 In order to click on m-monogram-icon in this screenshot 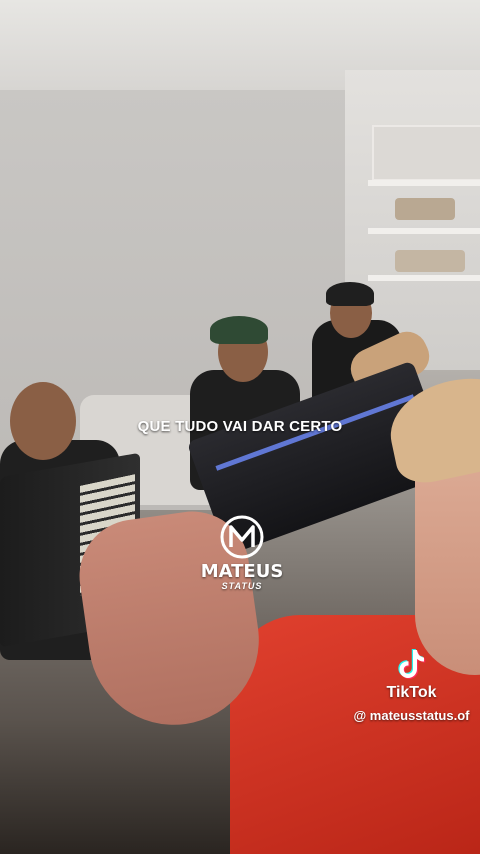, I will do `click(242, 537)`.